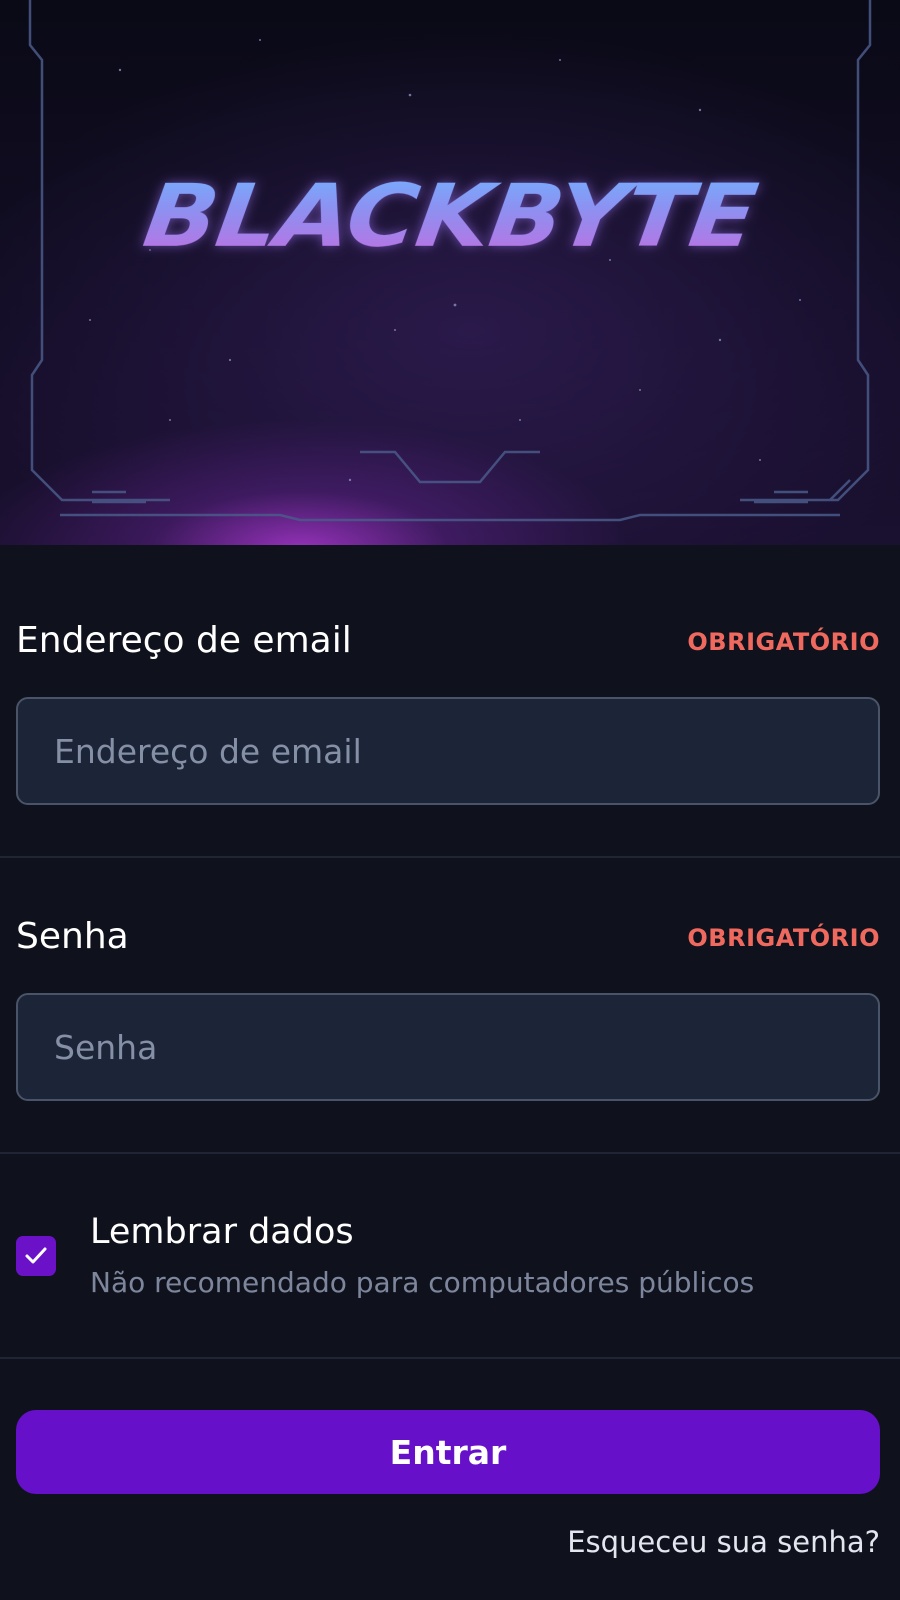  Describe the element at coordinates (184, 640) in the screenshot. I see `email-label: Endereço de email` at that location.